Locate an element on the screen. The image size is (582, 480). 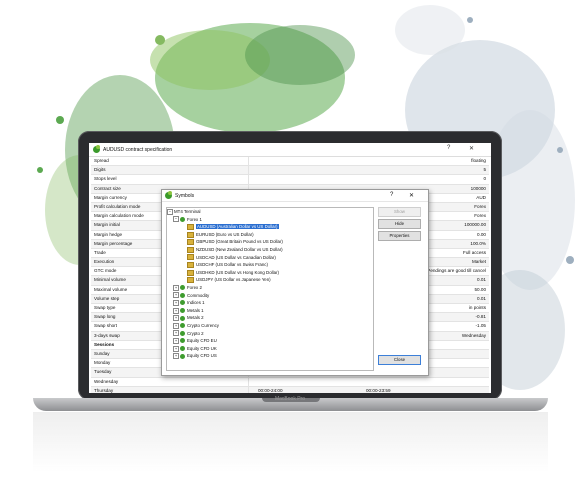
show-button: Show is located at coordinates (399, 212).